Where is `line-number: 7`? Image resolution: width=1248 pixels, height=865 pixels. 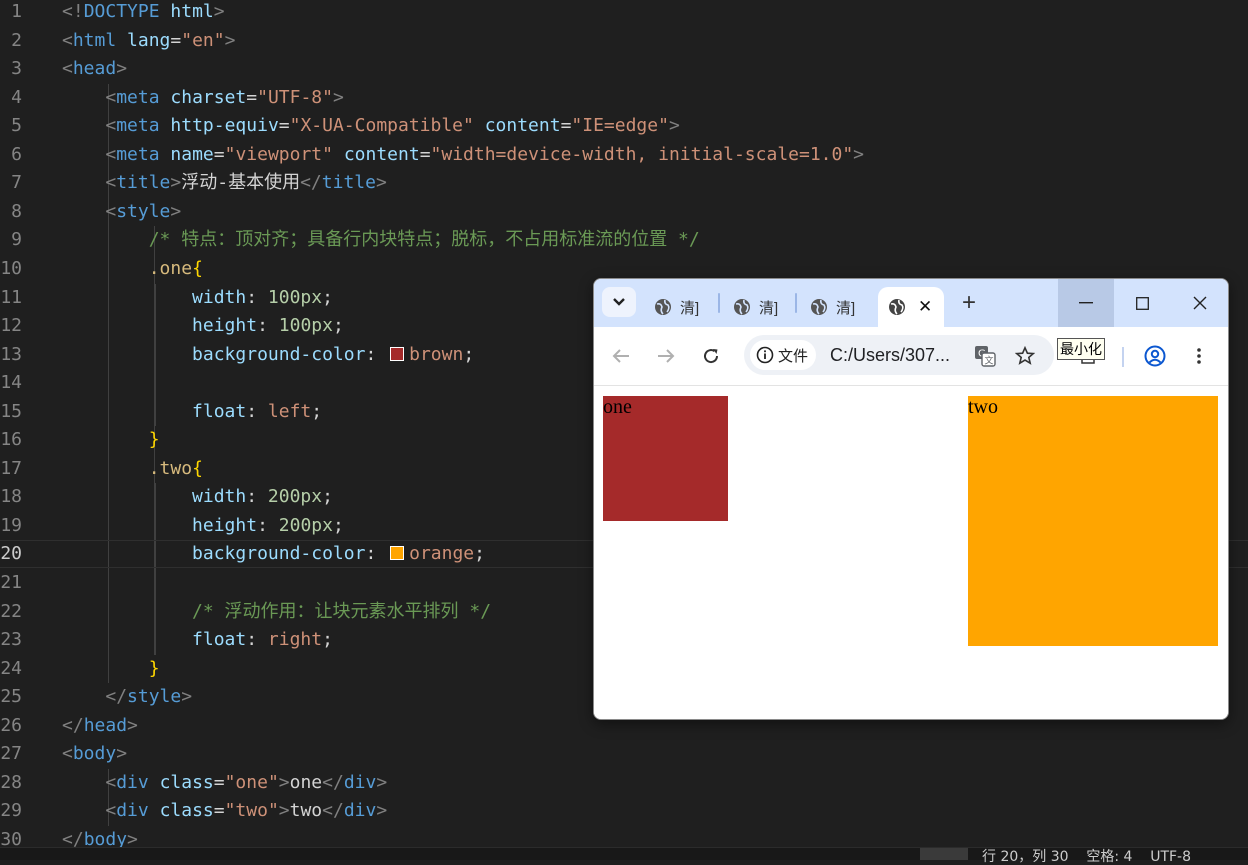 line-number: 7 is located at coordinates (16, 183).